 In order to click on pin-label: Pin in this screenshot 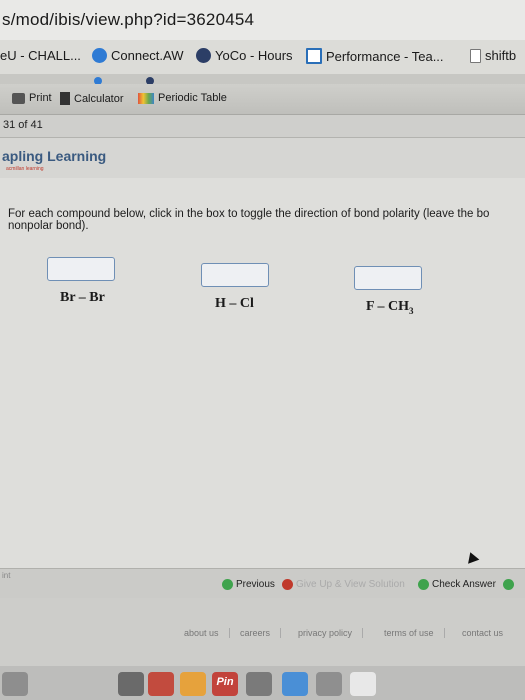, I will do `click(225, 682)`.